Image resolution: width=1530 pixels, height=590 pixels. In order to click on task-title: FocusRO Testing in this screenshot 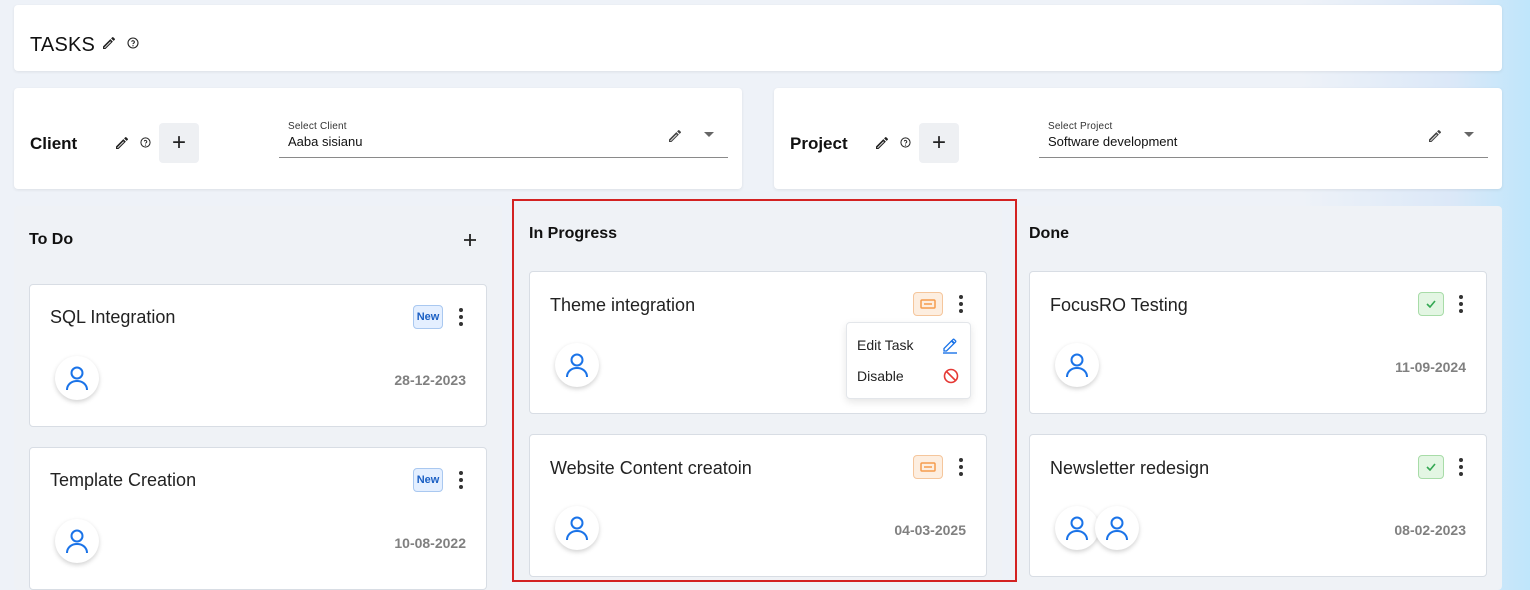, I will do `click(1119, 305)`.